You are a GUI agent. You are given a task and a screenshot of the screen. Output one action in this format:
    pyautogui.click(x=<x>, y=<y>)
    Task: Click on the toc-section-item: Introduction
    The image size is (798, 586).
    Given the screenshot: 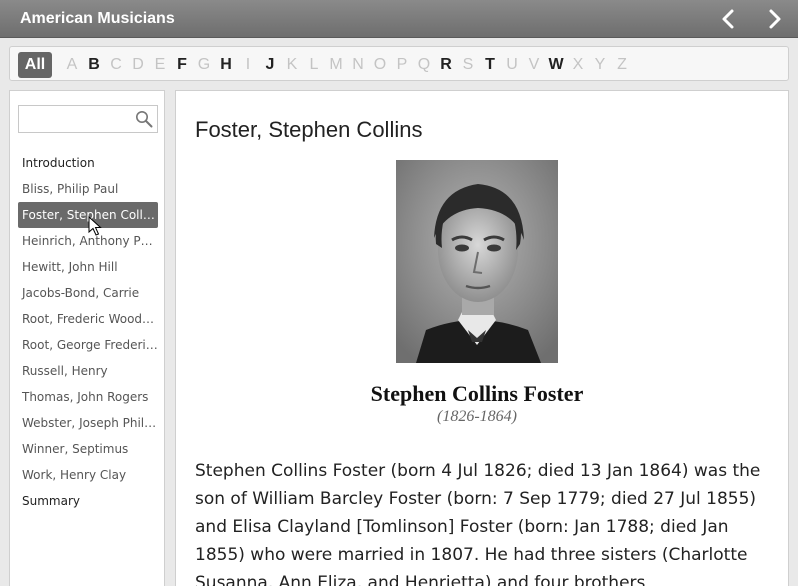 What is the action you would take?
    pyautogui.click(x=88, y=163)
    